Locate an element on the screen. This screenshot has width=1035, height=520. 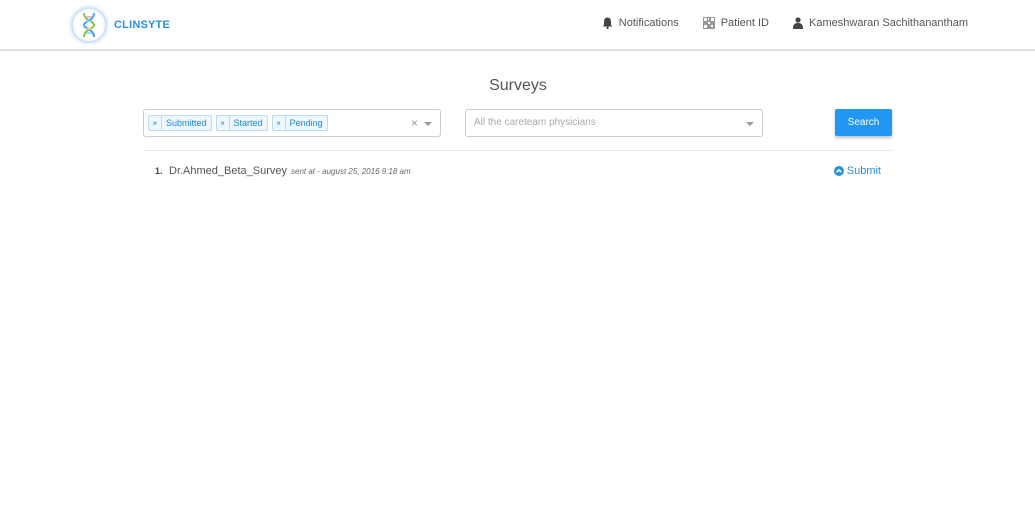
tag-label: Submitted is located at coordinates (186, 123).